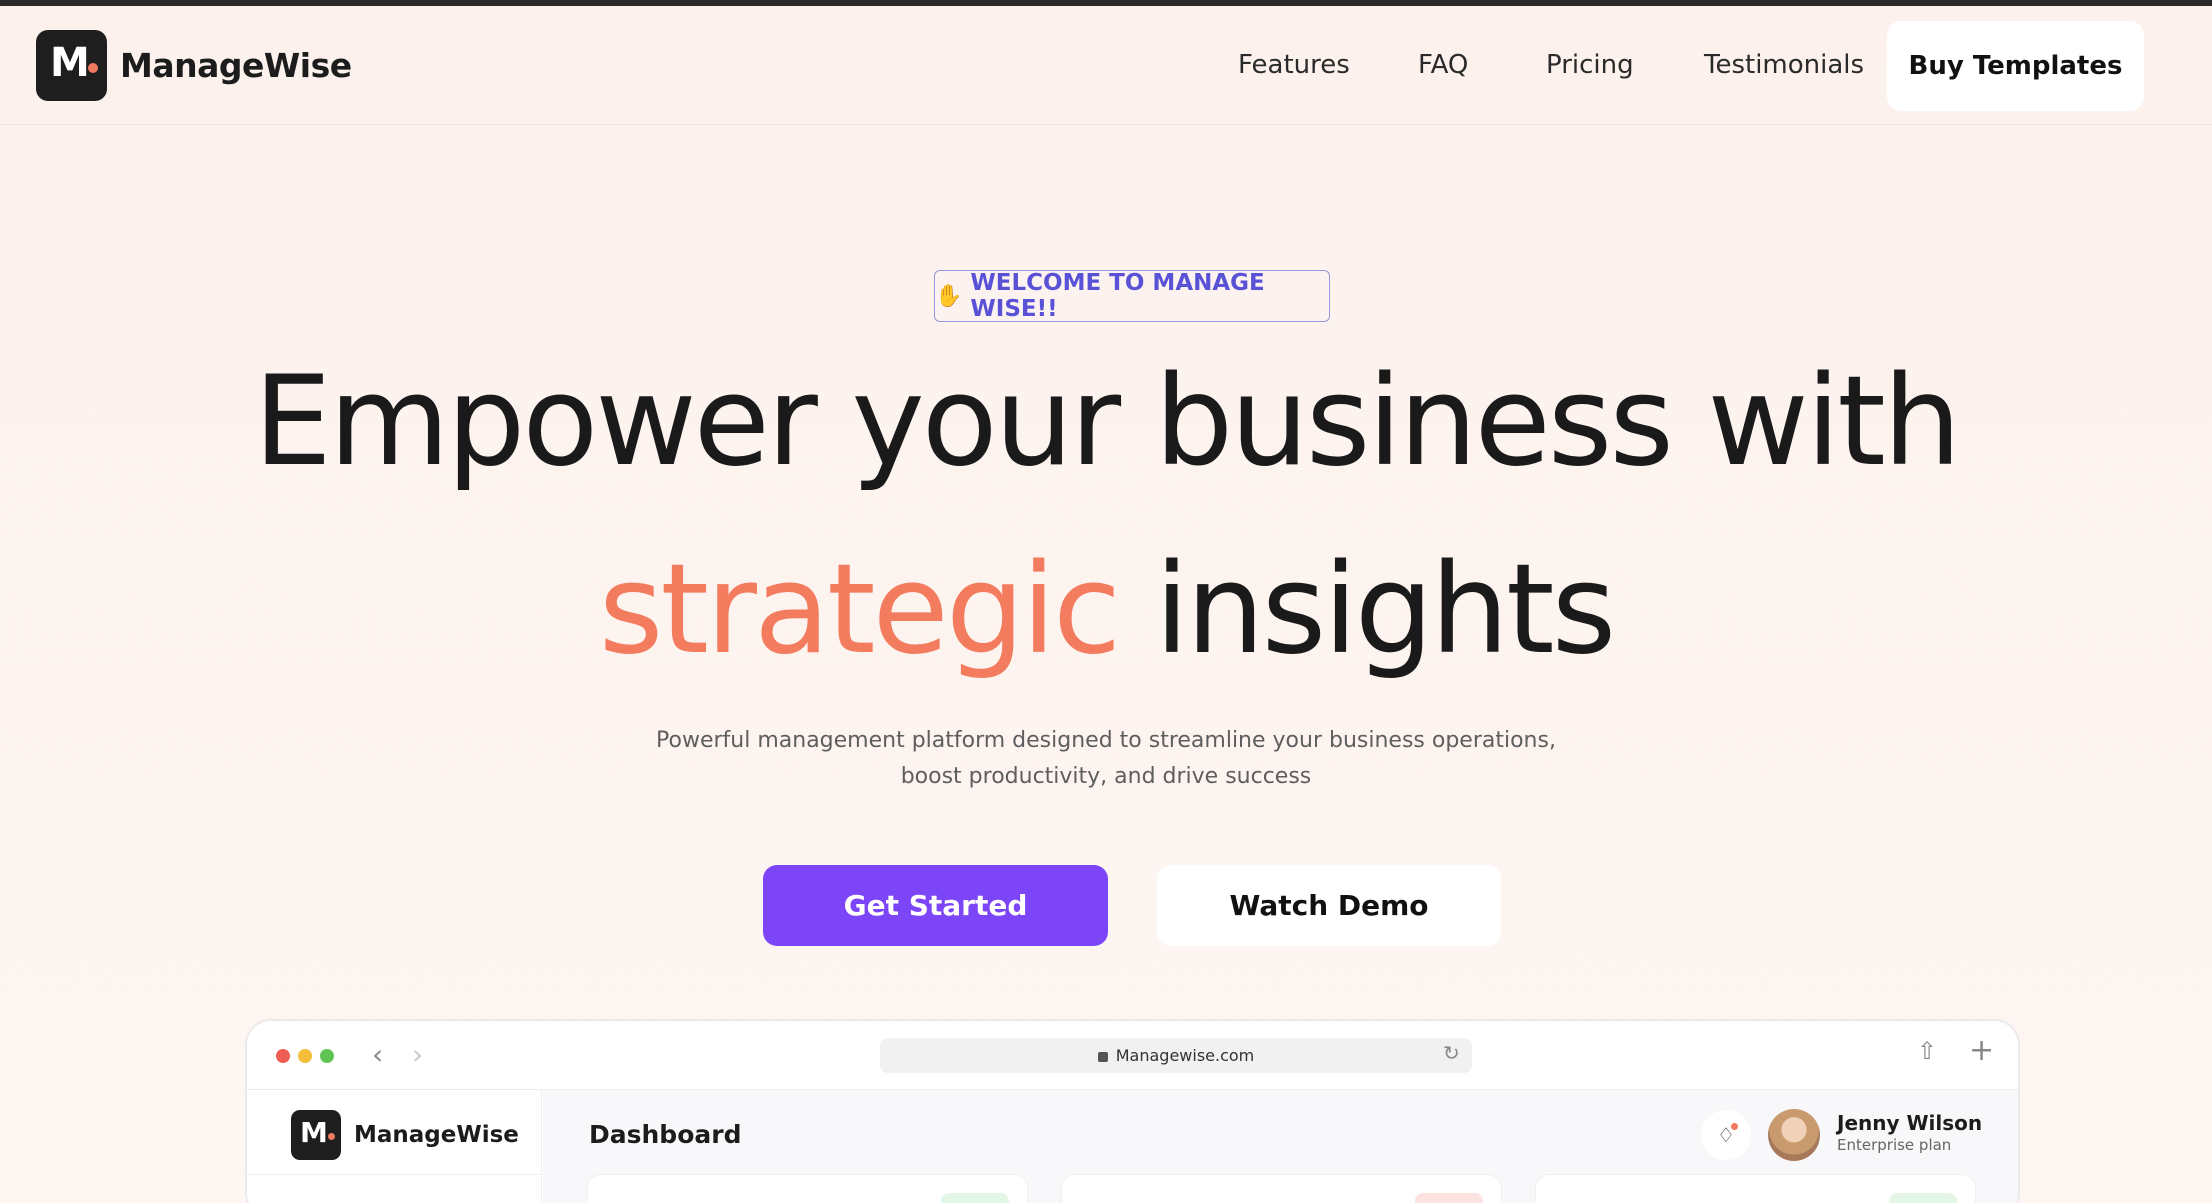 The width and height of the screenshot is (2212, 1203). Describe the element at coordinates (436, 1135) in the screenshot. I see `app-brand-name: ManageWise` at that location.